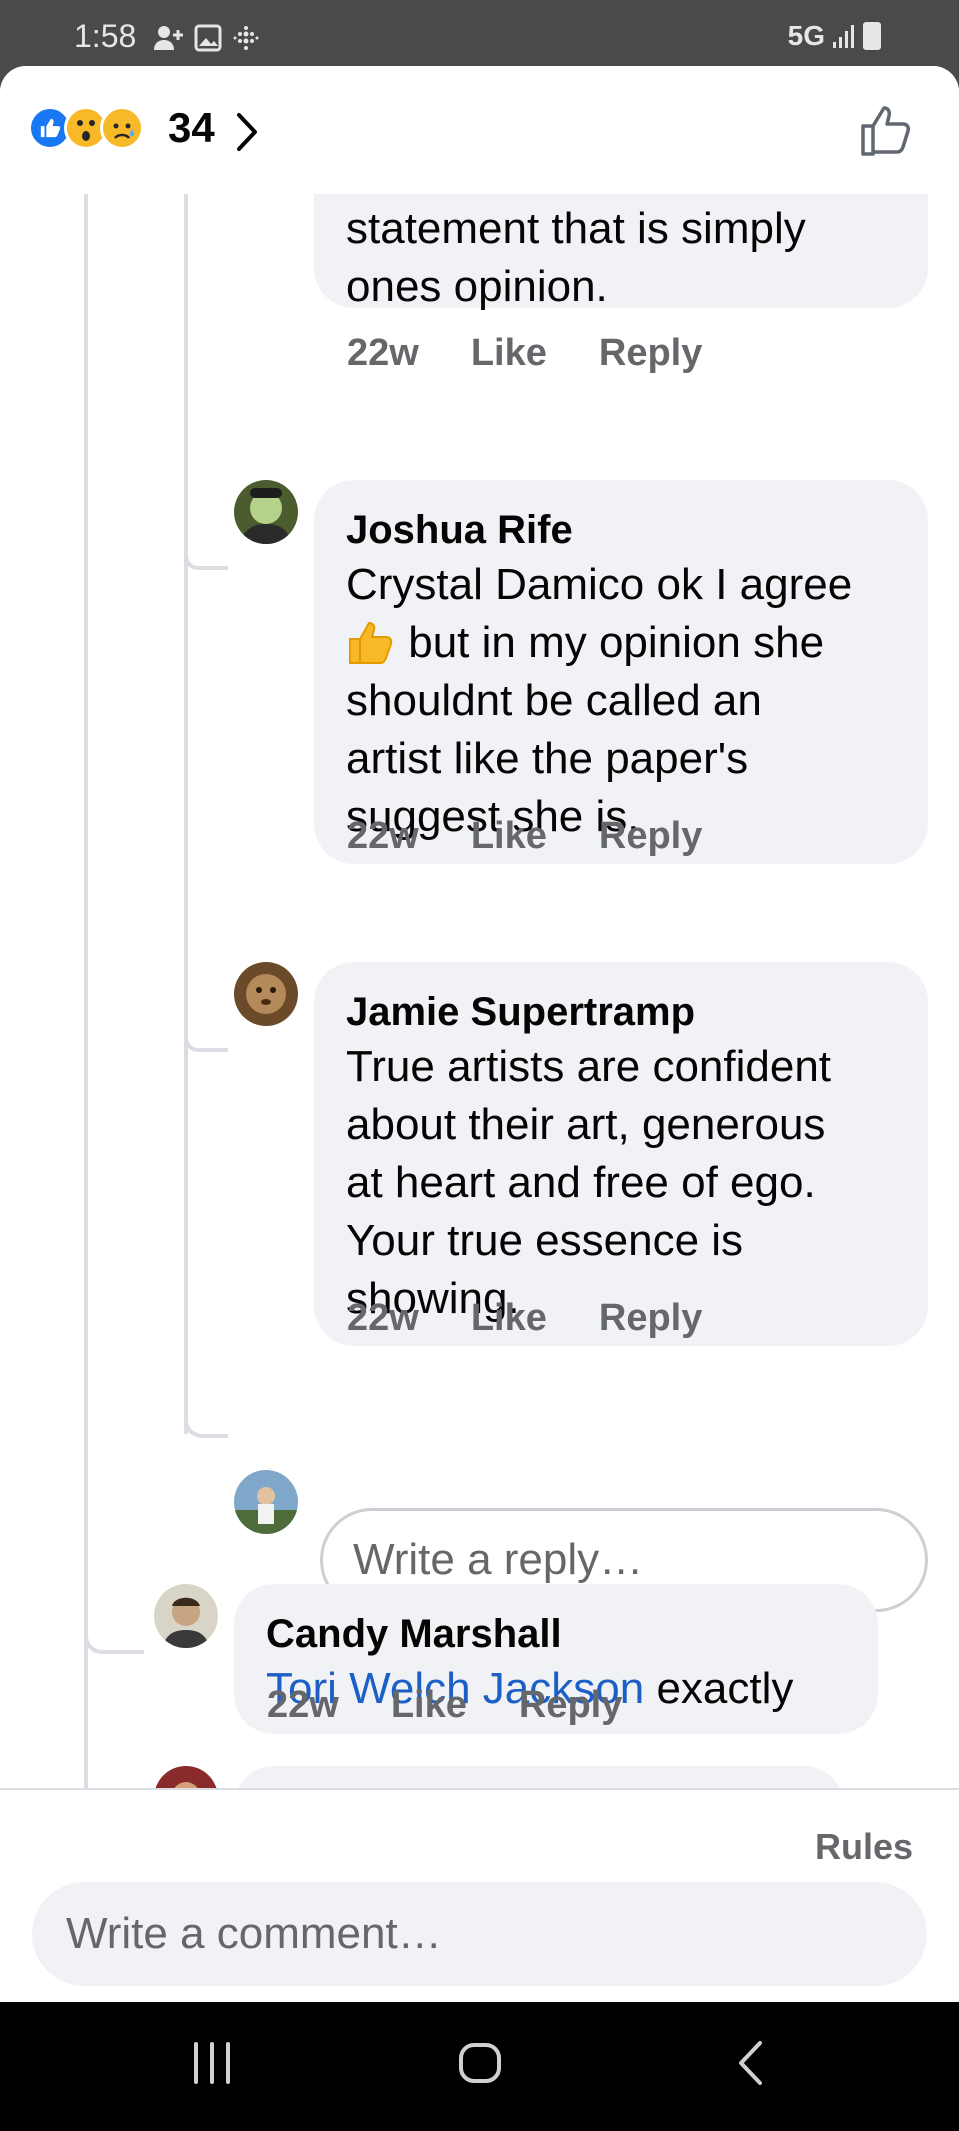 The image size is (959, 2131). I want to click on comment-text-line: True artists are confident, so click(589, 1066).